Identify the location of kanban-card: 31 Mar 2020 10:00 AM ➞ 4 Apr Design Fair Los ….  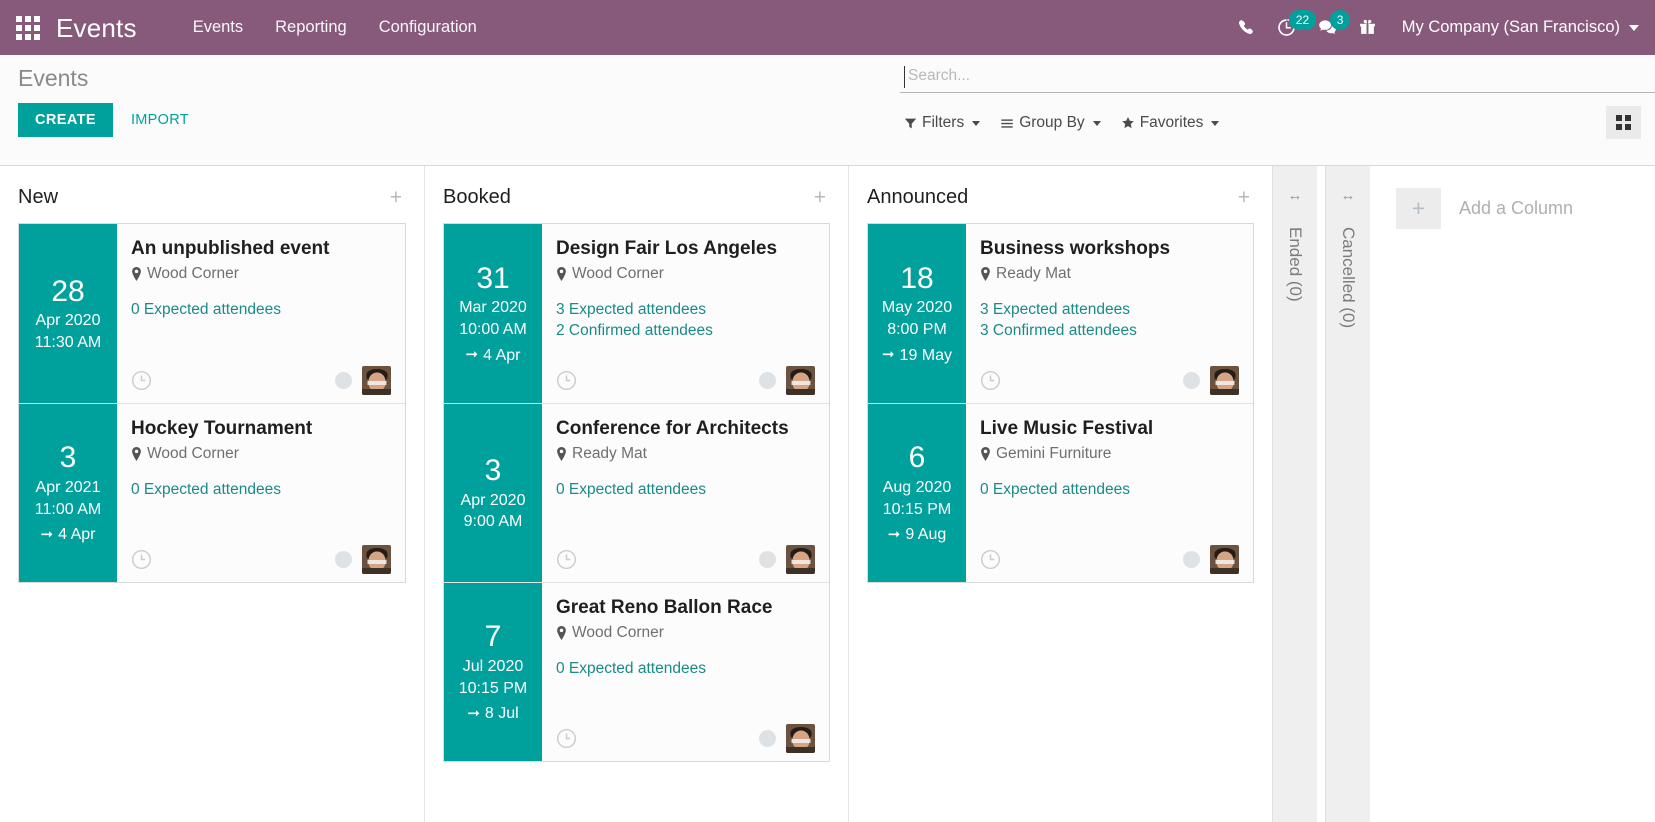
(636, 313).